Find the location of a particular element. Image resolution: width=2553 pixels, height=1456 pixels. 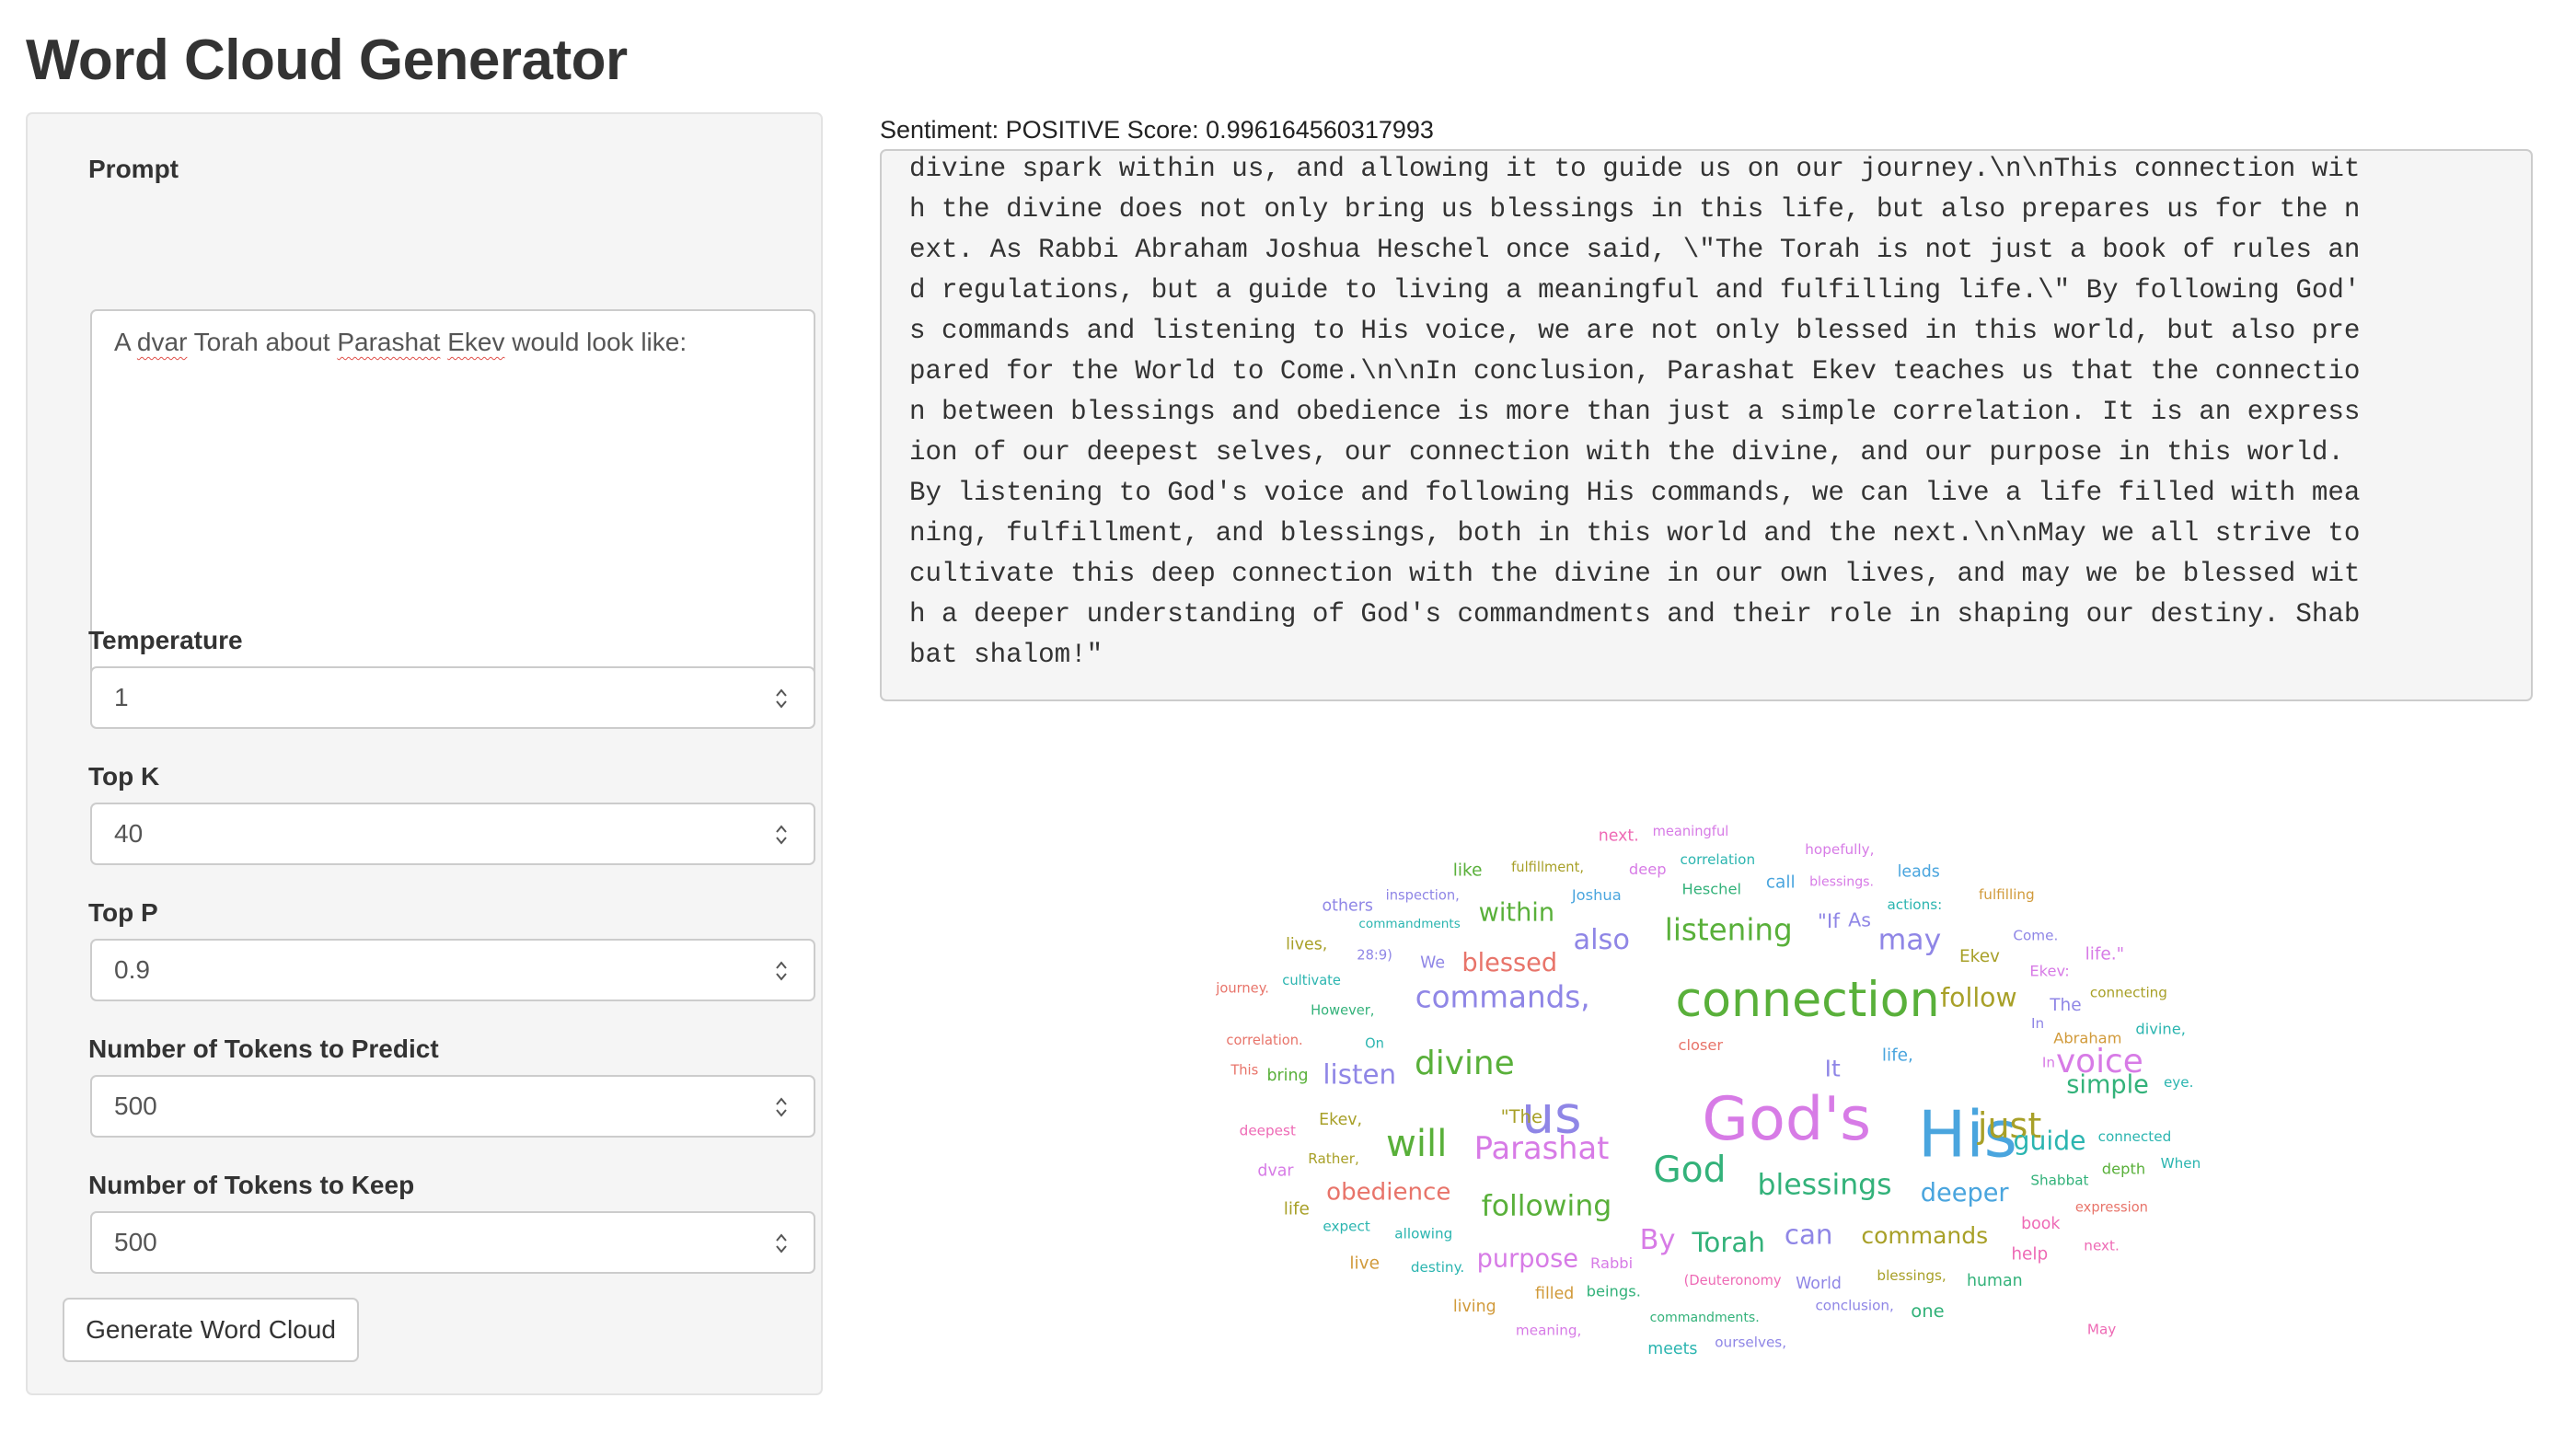

top-k-input: 40 is located at coordinates (452, 834).